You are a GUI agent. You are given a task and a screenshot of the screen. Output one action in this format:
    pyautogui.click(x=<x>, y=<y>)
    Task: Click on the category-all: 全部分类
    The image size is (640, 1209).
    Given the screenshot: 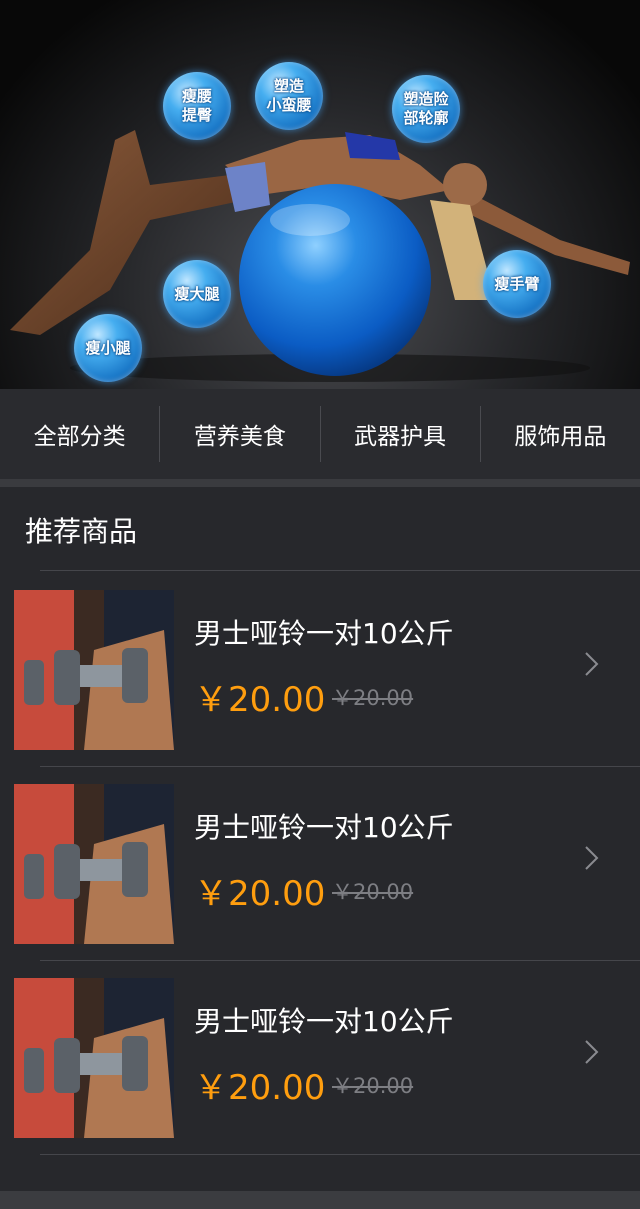 What is the action you would take?
    pyautogui.click(x=80, y=434)
    